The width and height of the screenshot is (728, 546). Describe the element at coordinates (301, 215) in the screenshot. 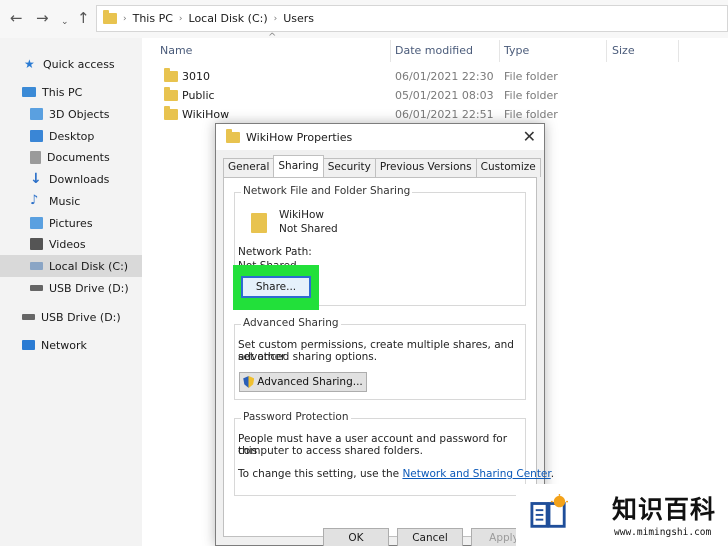

I see `shared-folder-name: WikiHow` at that location.